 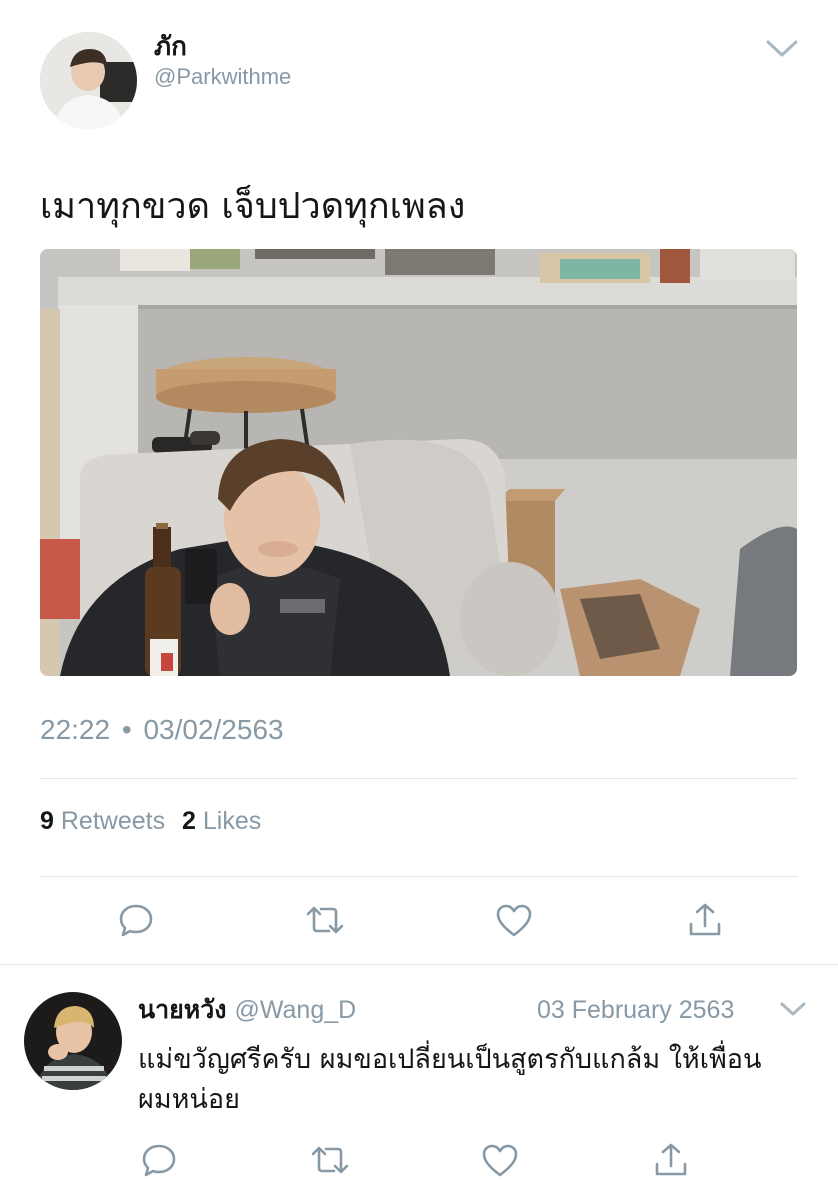 I want to click on reply-avatar-photo, so click(x=73, y=1041).